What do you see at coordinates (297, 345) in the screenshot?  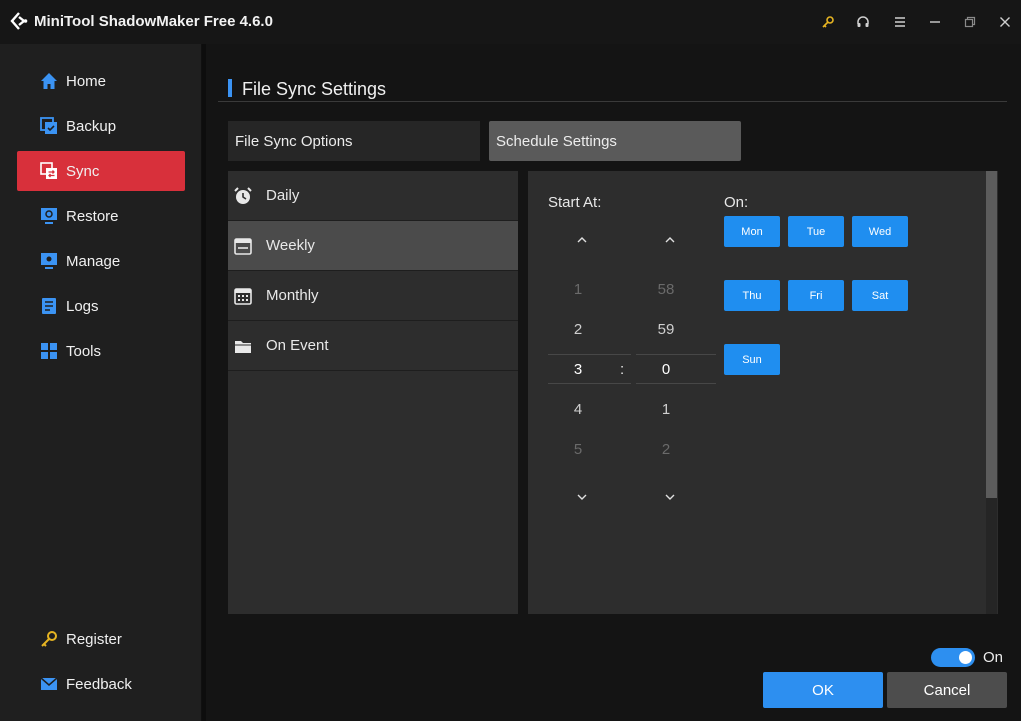 I see `schedule-mode-label: On Event` at bounding box center [297, 345].